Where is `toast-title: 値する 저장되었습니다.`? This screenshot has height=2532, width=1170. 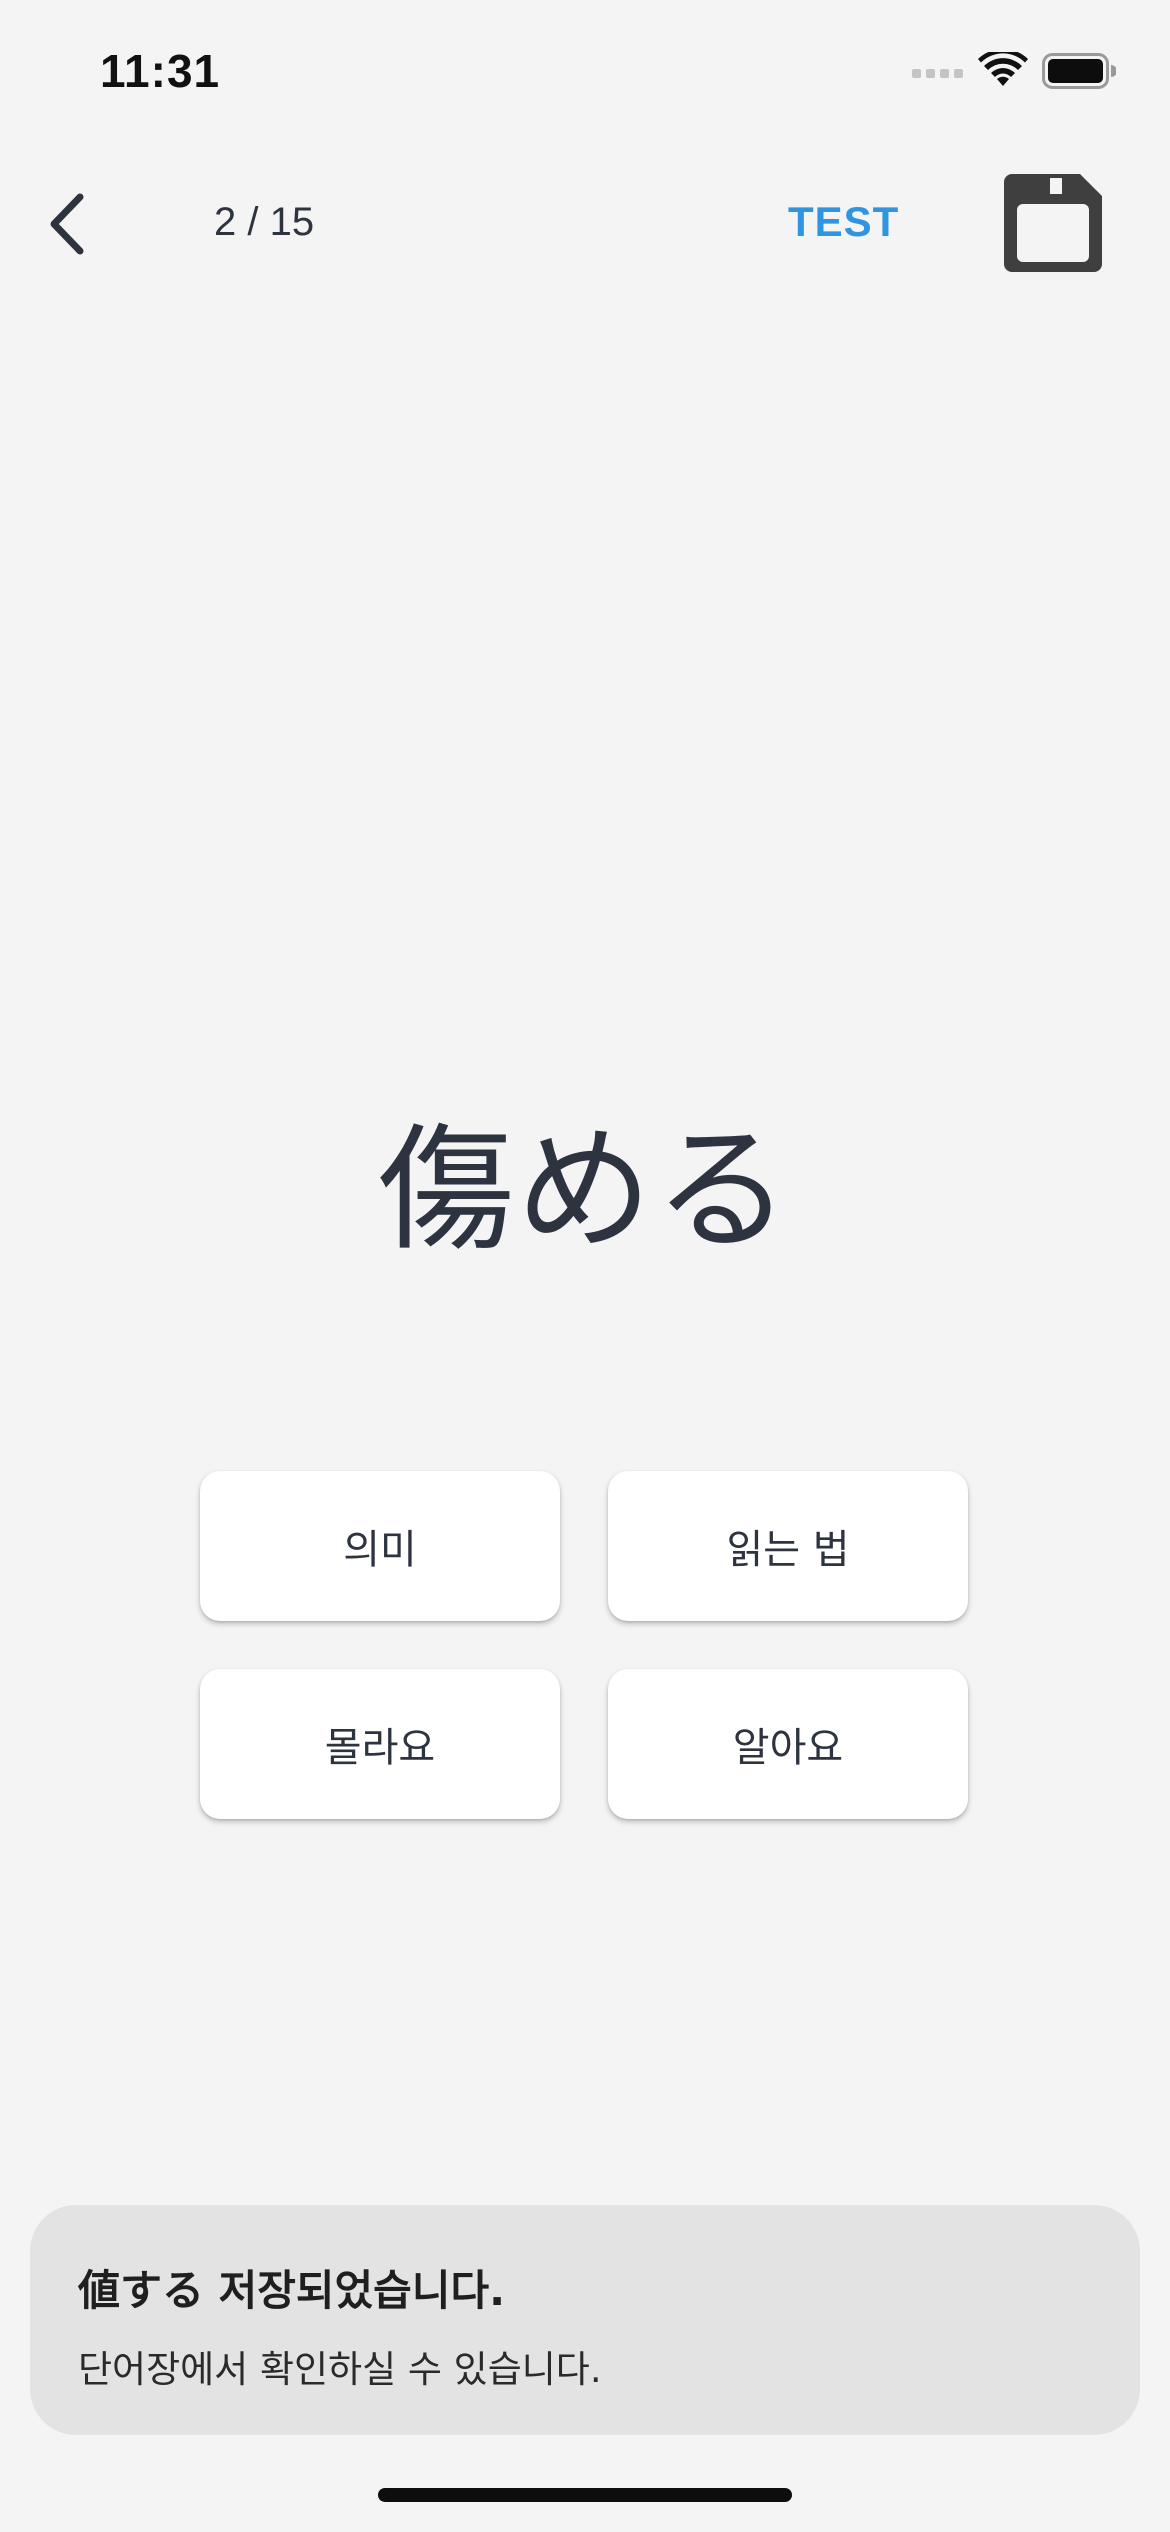
toast-title: 値する 저장되었습니다. is located at coordinates (292, 2290).